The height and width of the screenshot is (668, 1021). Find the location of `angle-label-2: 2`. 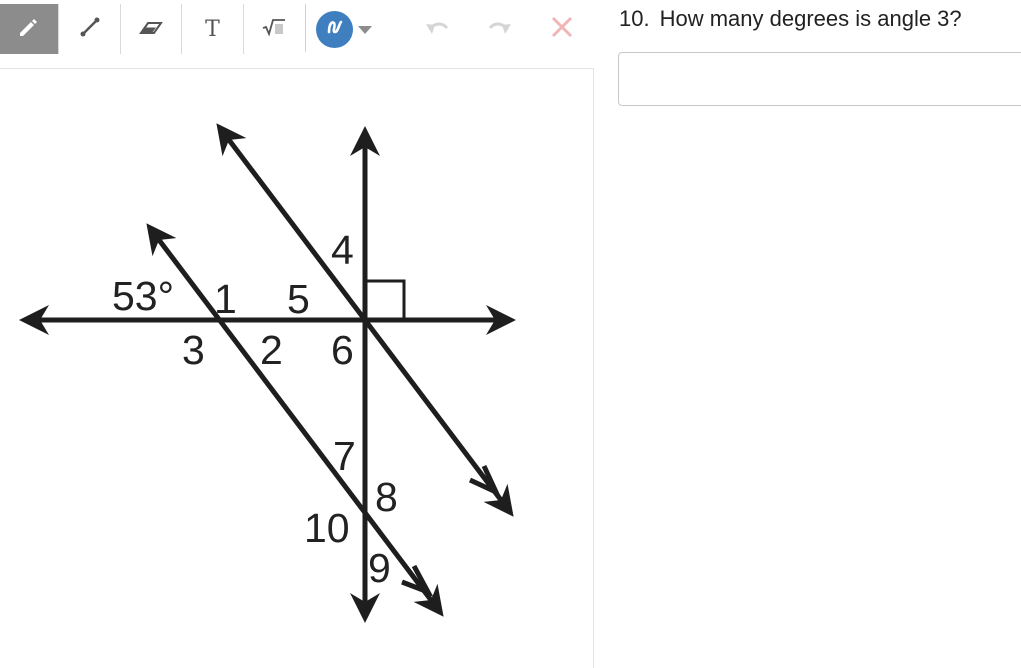

angle-label-2: 2 is located at coordinates (271, 350).